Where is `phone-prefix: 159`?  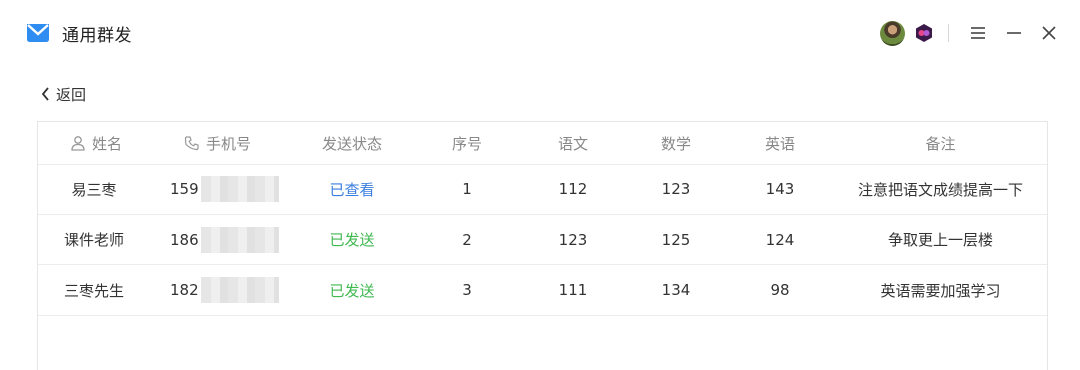
phone-prefix: 159 is located at coordinates (184, 189).